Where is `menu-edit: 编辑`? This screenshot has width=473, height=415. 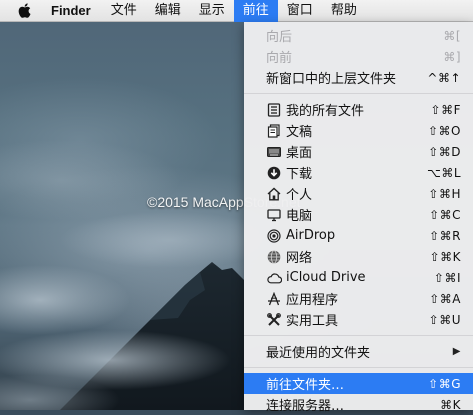
menu-edit: 编辑 is located at coordinates (168, 11).